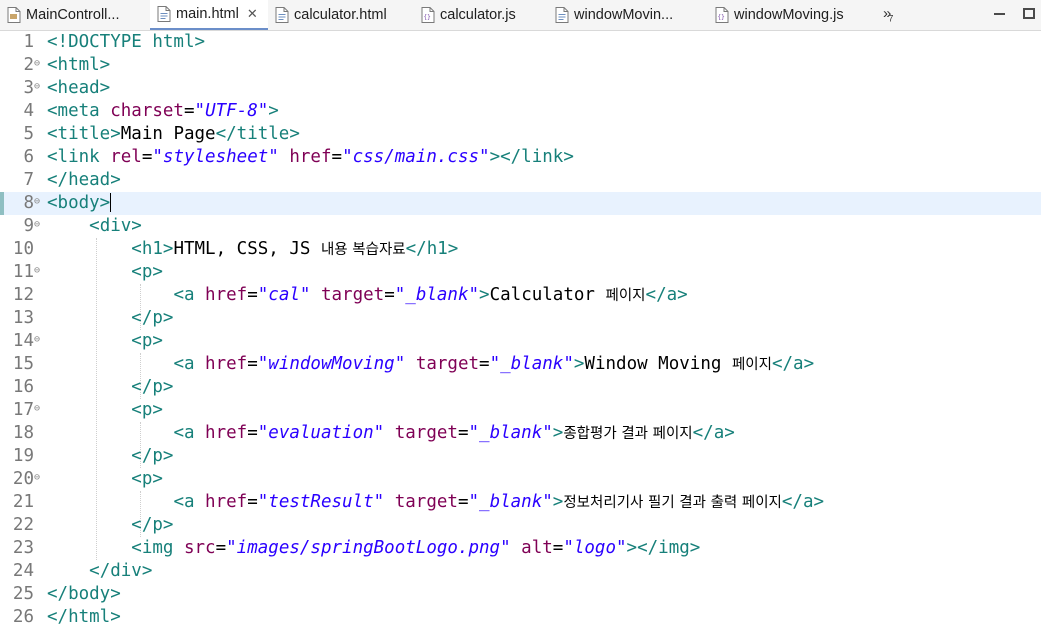  Describe the element at coordinates (520, 456) in the screenshot. I see `code-line: 19 </p>` at that location.